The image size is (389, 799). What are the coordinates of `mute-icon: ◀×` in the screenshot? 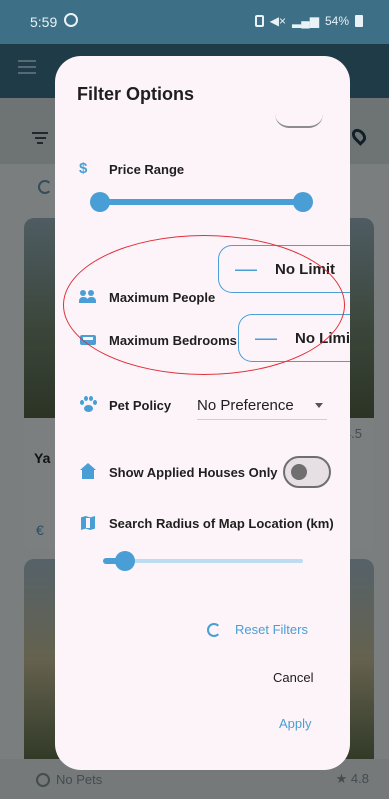 It's located at (277, 21).